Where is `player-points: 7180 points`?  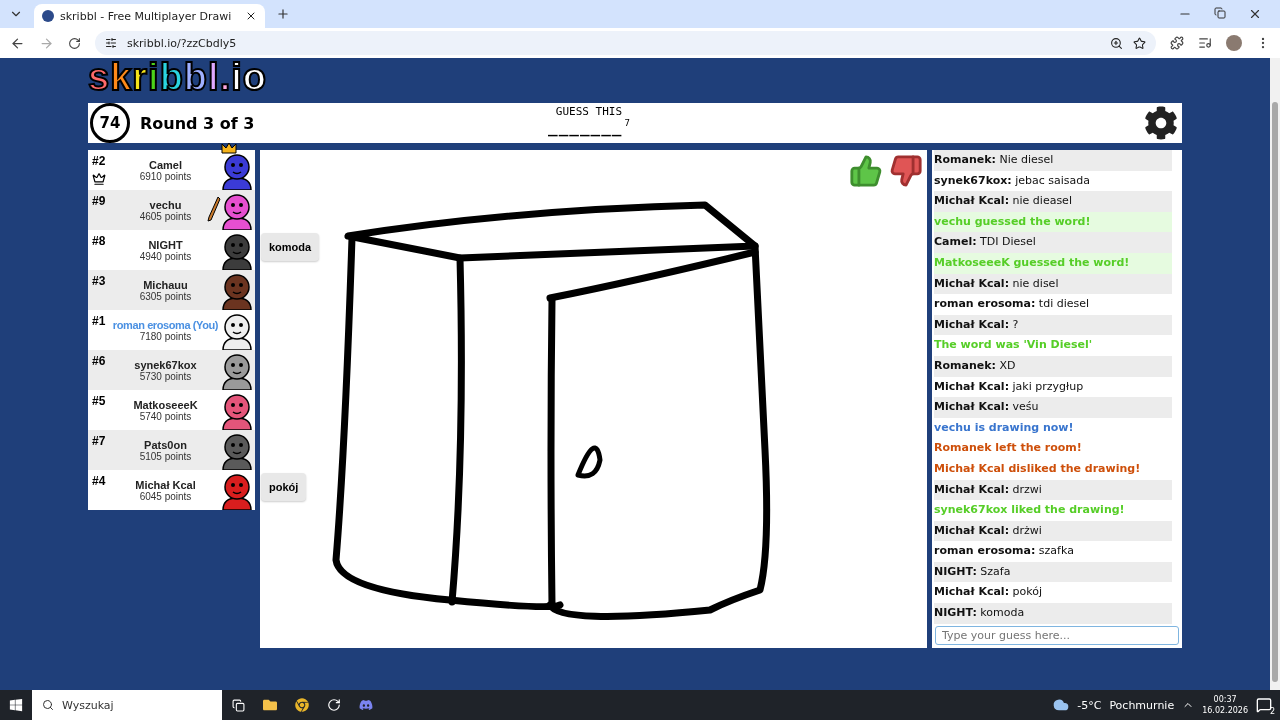 player-points: 7180 points is located at coordinates (165, 336).